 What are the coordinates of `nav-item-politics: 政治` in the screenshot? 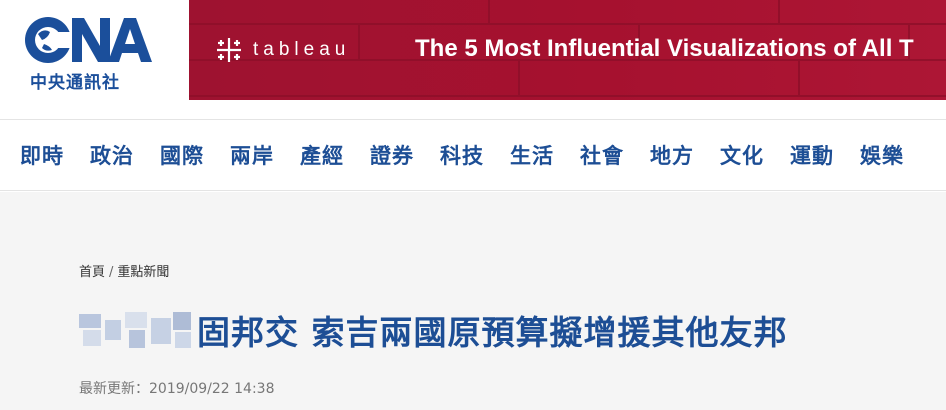 It's located at (112, 155).